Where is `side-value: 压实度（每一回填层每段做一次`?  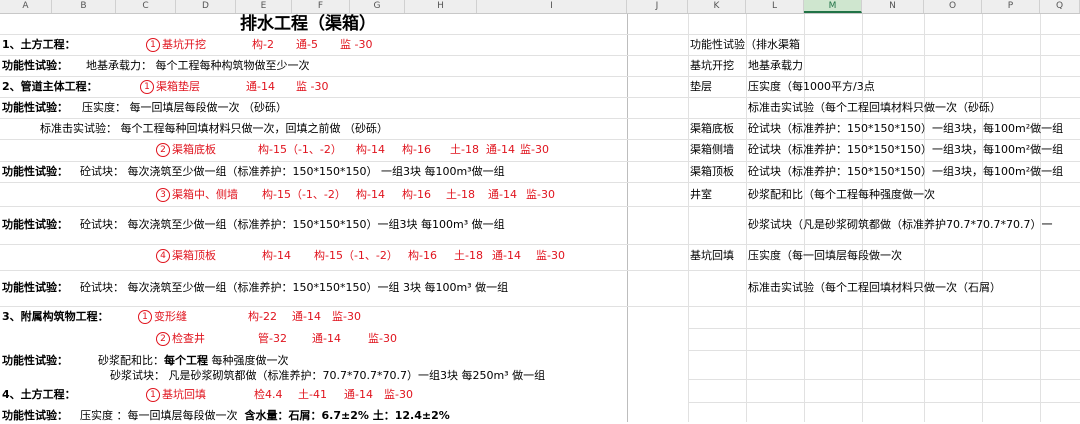 side-value: 压实度（每一回填层每段做一次 is located at coordinates (825, 256).